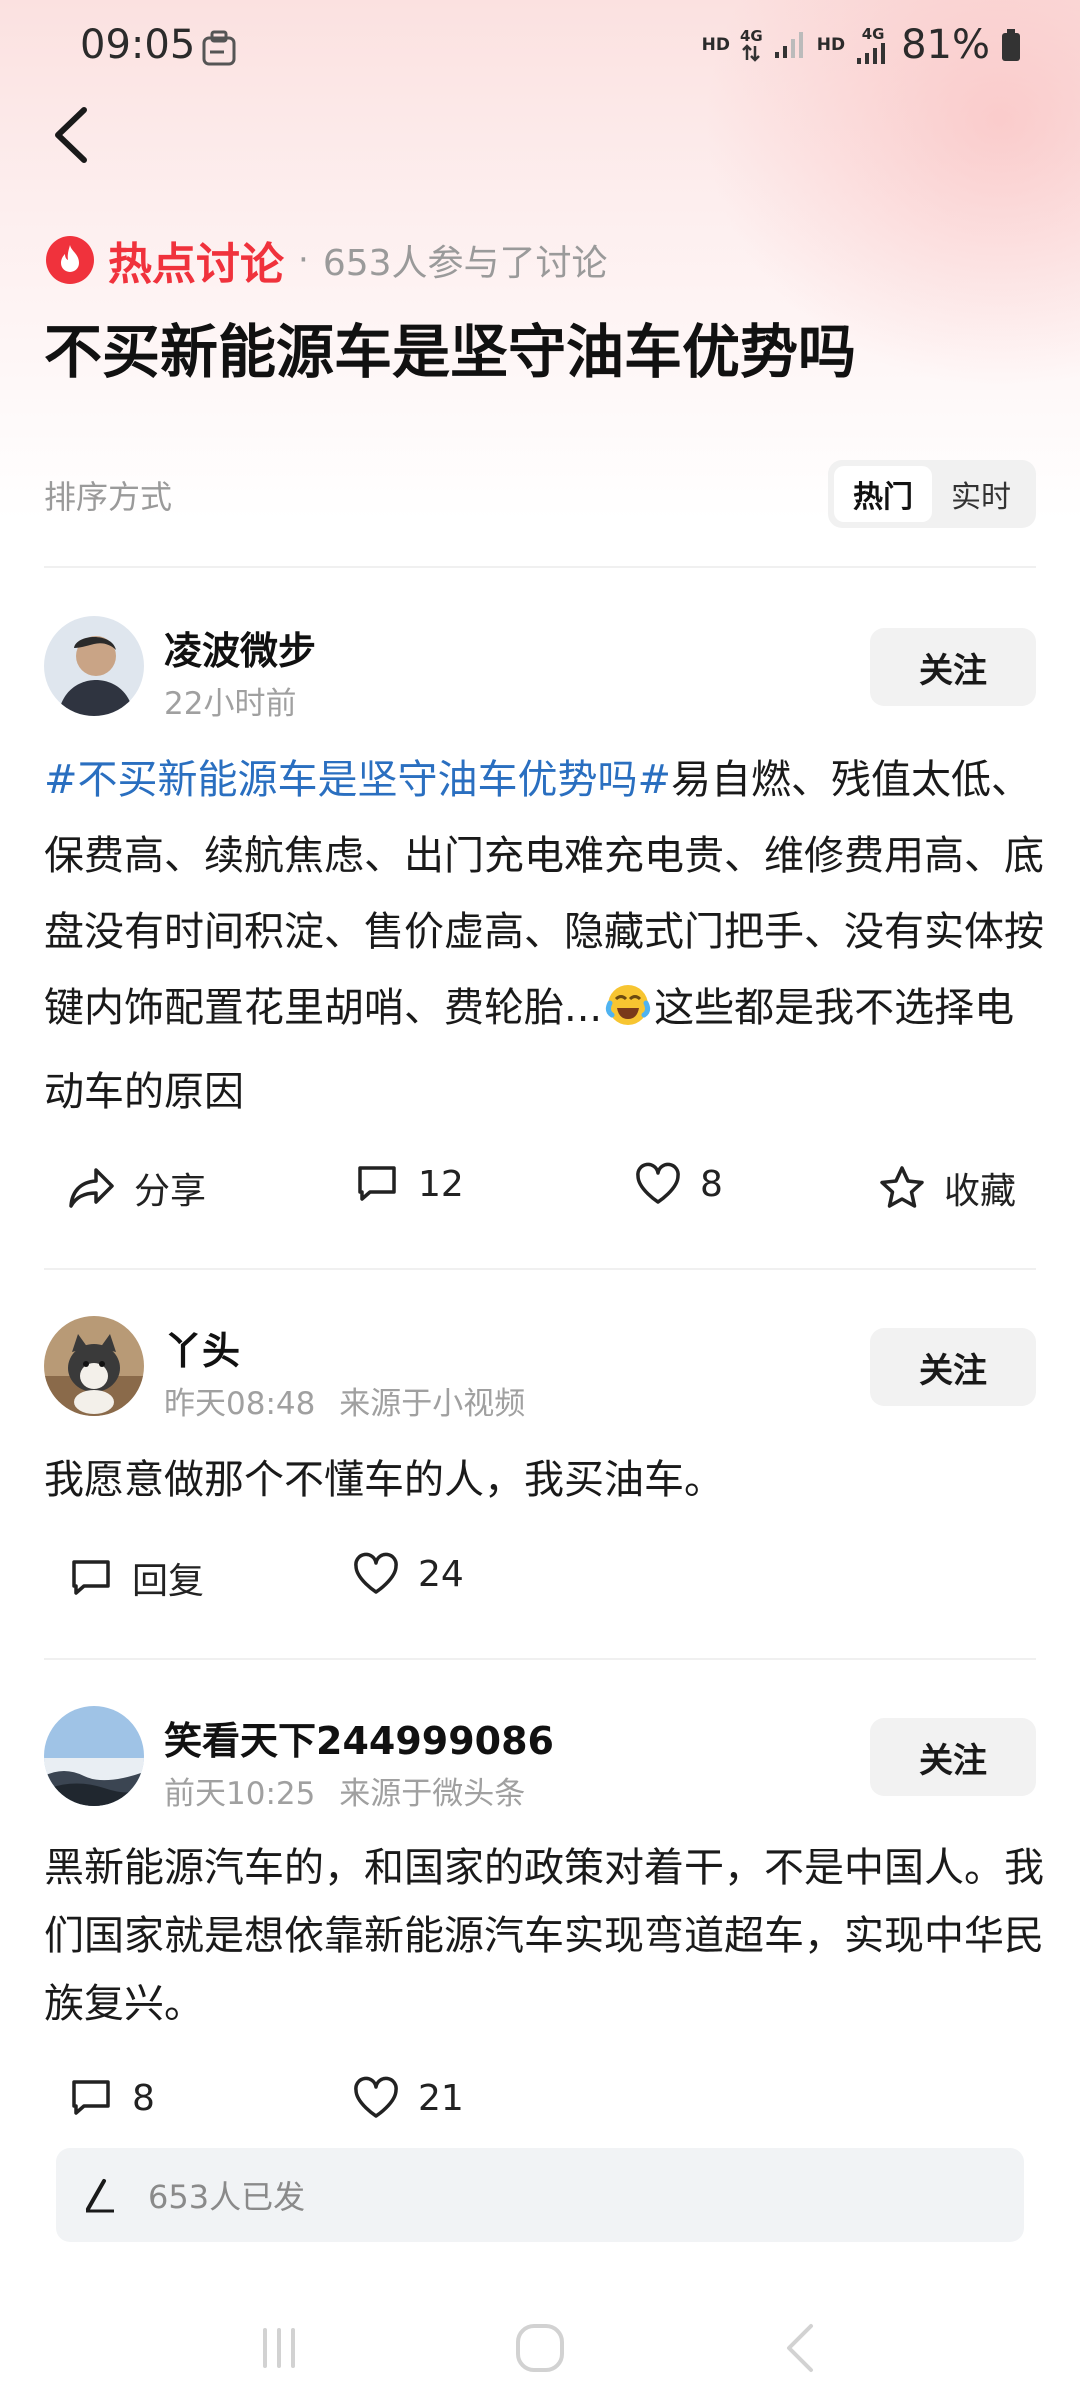  Describe the element at coordinates (143, 2098) in the screenshot. I see `comment-count: 8` at that location.